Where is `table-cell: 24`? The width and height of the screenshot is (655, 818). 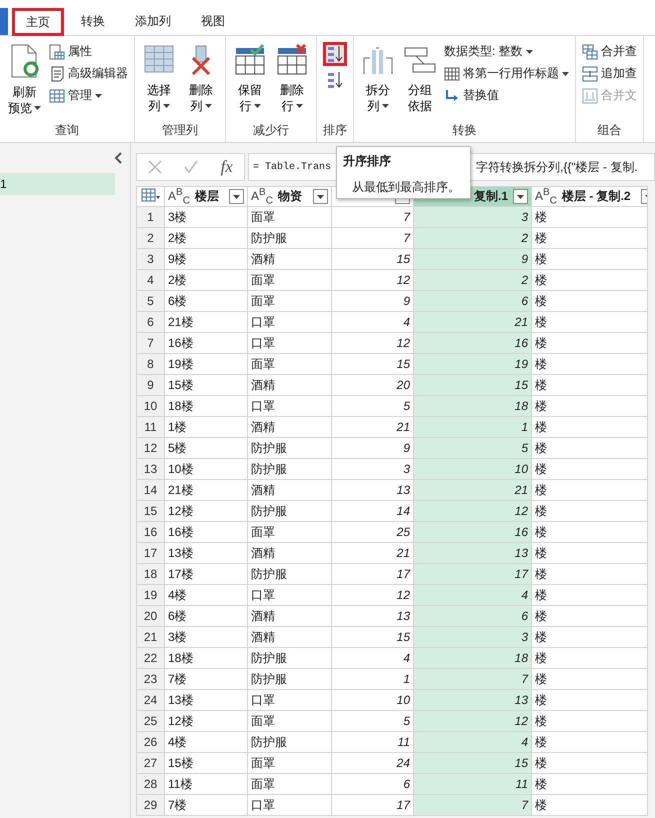
table-cell: 24 is located at coordinates (373, 763).